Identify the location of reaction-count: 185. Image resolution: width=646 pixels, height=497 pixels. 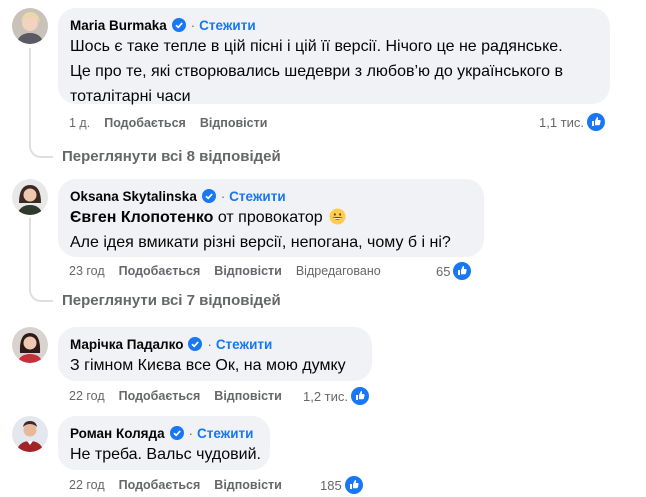
(341, 485).